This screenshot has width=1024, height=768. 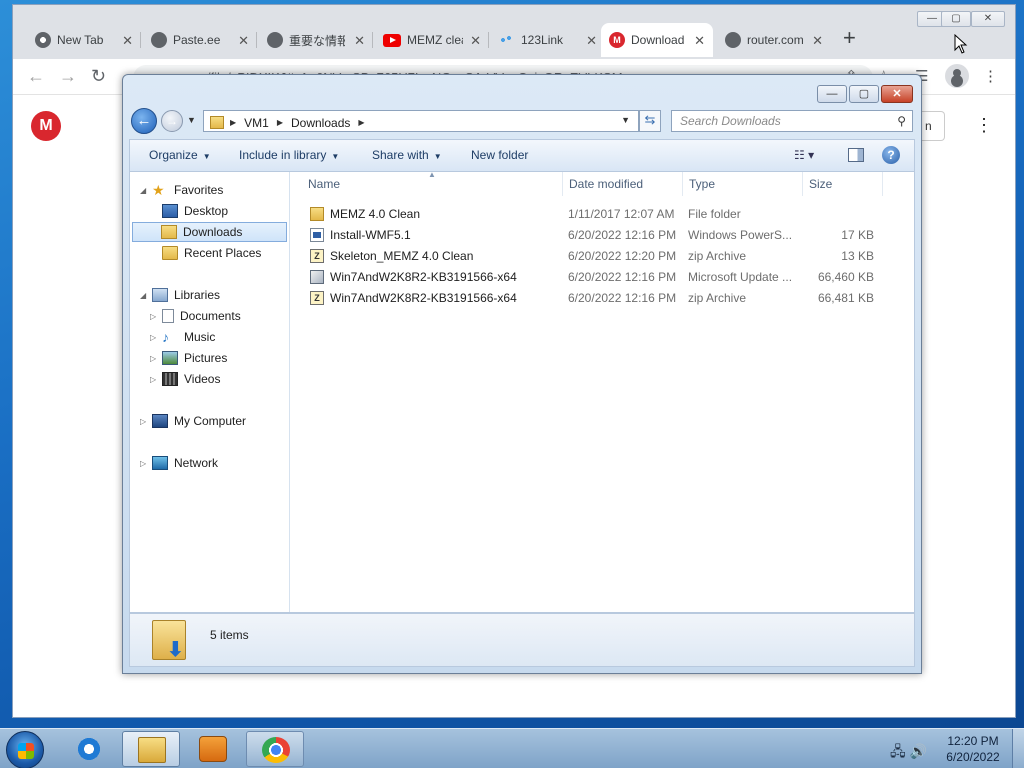 I want to click on change-view-icon: ☷ ▾, so click(x=804, y=155).